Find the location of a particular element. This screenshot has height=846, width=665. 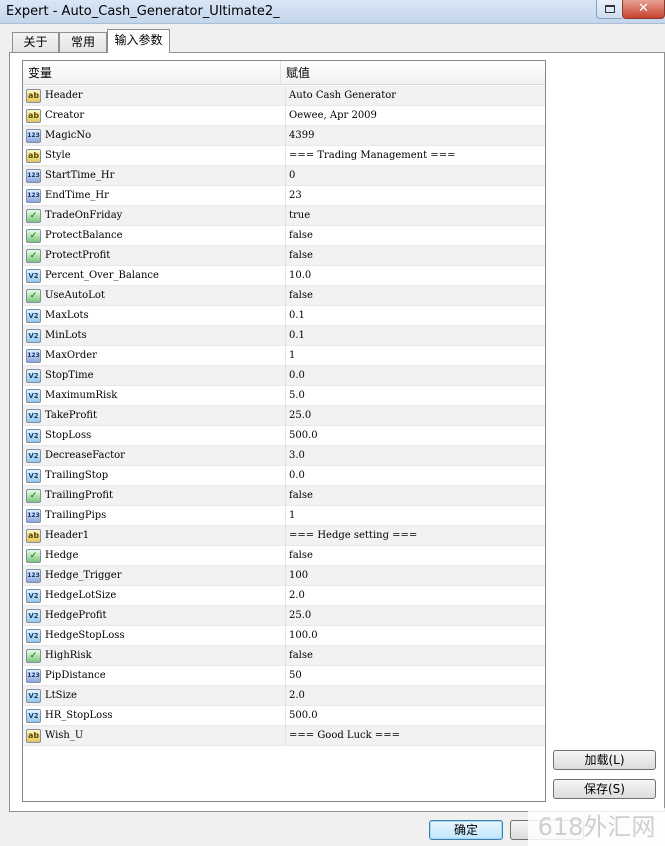

string-type-icon: ab is located at coordinates (33, 116).